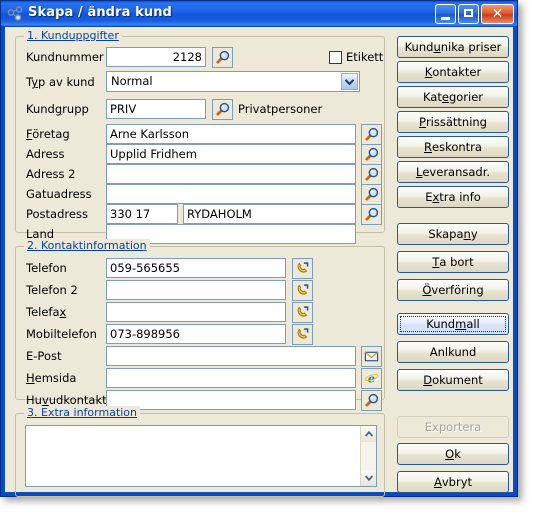 Image resolution: width=534 pixels, height=515 pixels. I want to click on telefon2-label: Telefon 2, so click(52, 290).